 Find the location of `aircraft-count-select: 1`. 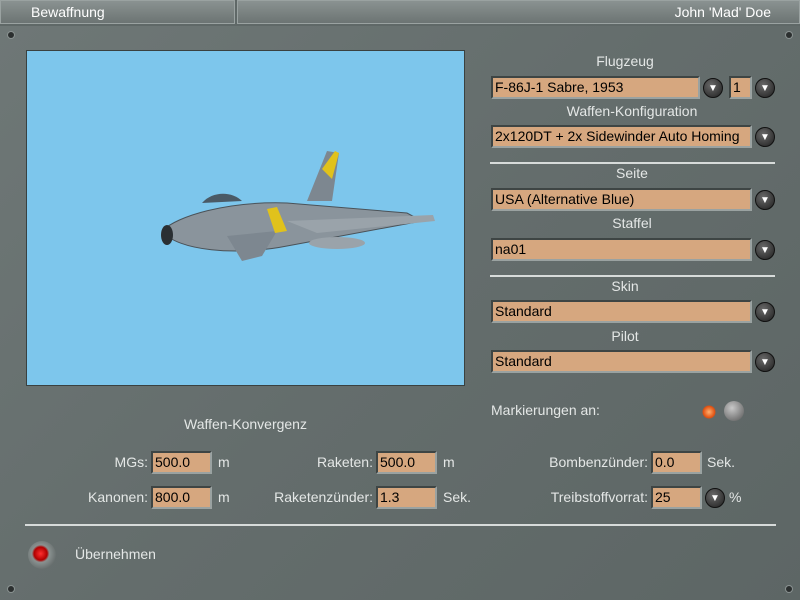

aircraft-count-select: 1 is located at coordinates (740, 87).